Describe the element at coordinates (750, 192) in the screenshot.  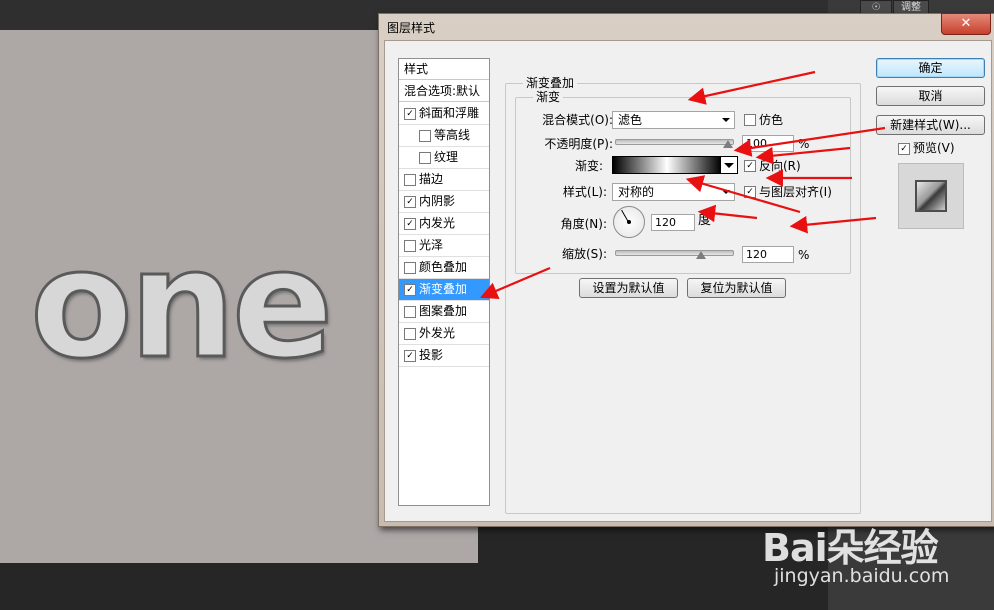
I see `align-with-layer-checkbox: ✓` at that location.